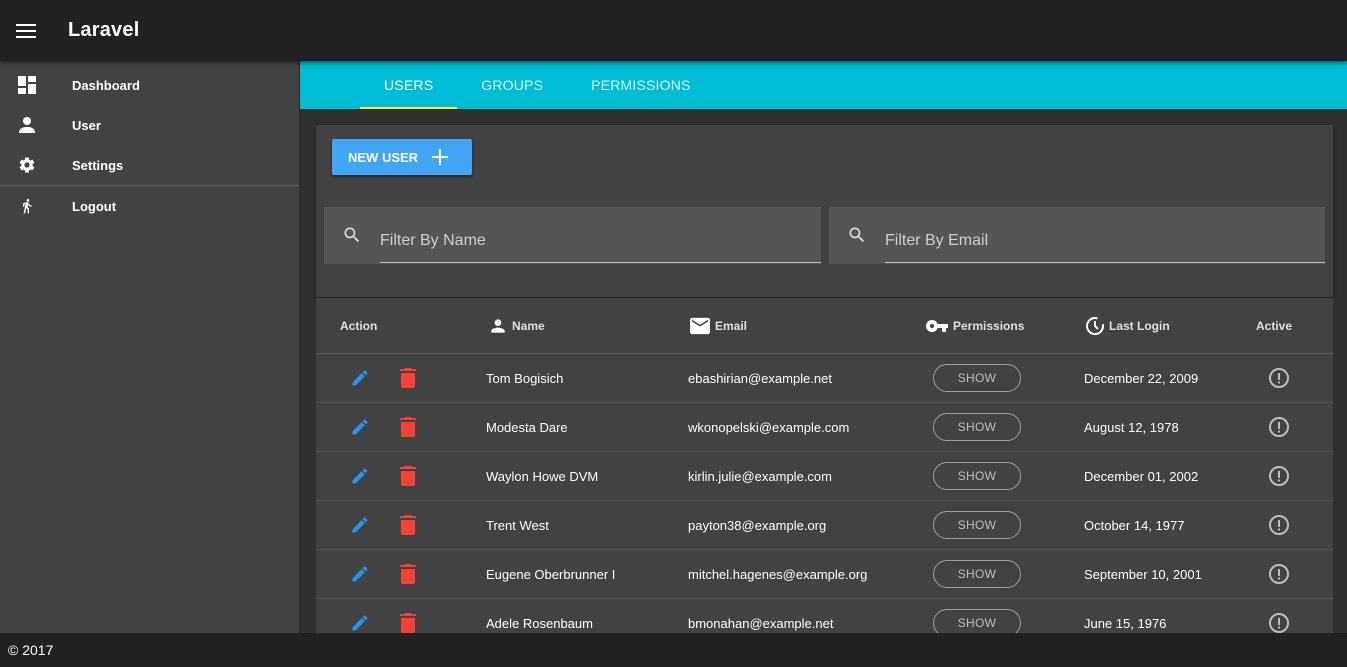 The height and width of the screenshot is (667, 1347). Describe the element at coordinates (1141, 378) in the screenshot. I see `last-login: December 22, 2009` at that location.